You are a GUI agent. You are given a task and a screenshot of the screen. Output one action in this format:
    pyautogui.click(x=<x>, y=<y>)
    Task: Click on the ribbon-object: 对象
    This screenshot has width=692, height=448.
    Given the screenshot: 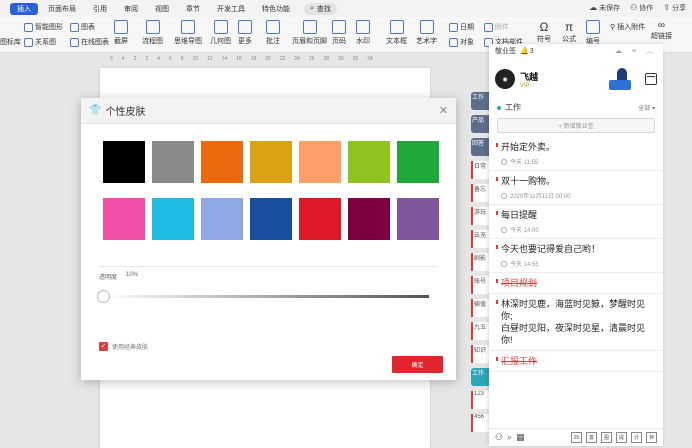 What is the action you would take?
    pyautogui.click(x=461, y=42)
    